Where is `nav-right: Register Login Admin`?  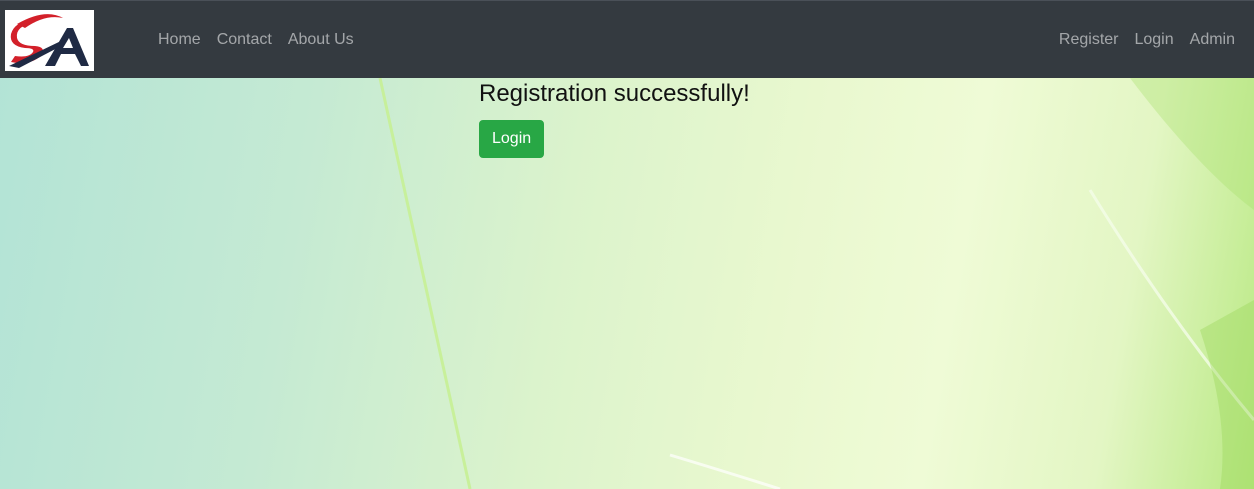
nav-right: Register Login Admin is located at coordinates (1147, 40).